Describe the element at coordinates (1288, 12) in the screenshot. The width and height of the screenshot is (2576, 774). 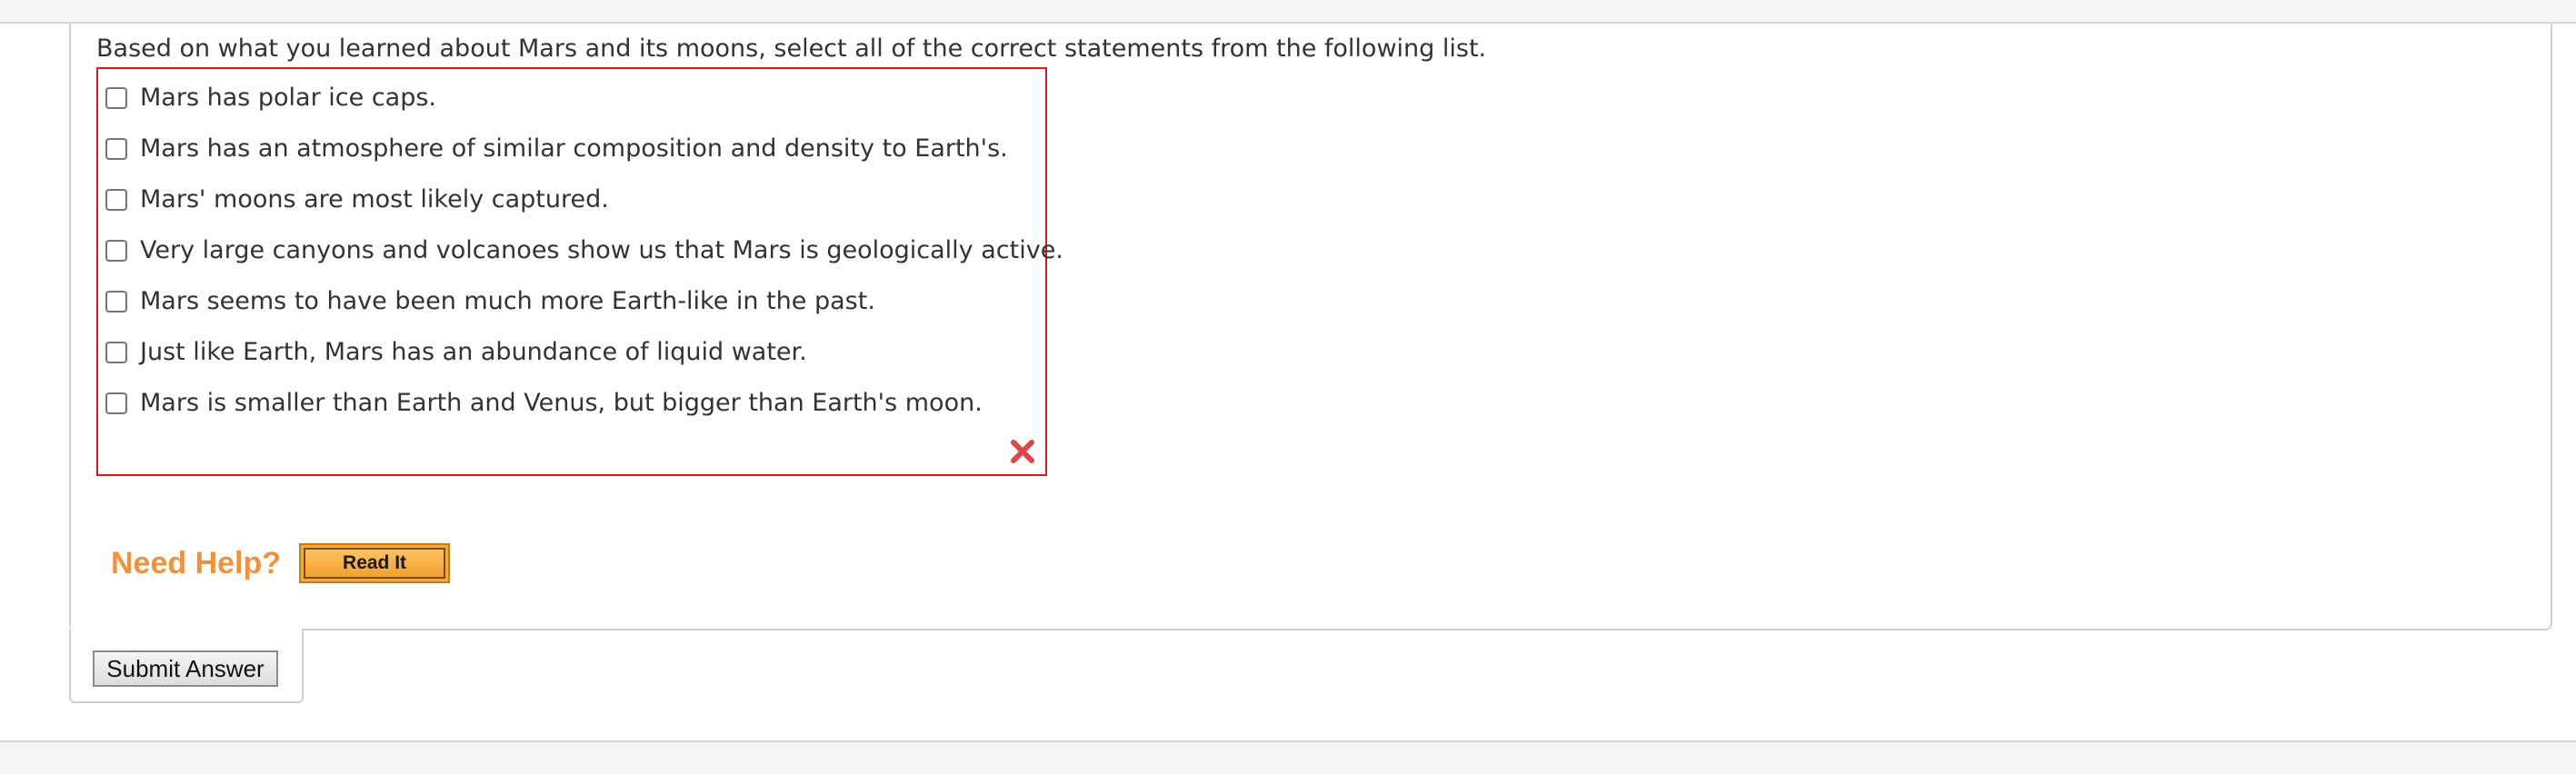
I see `top-divider-band` at that location.